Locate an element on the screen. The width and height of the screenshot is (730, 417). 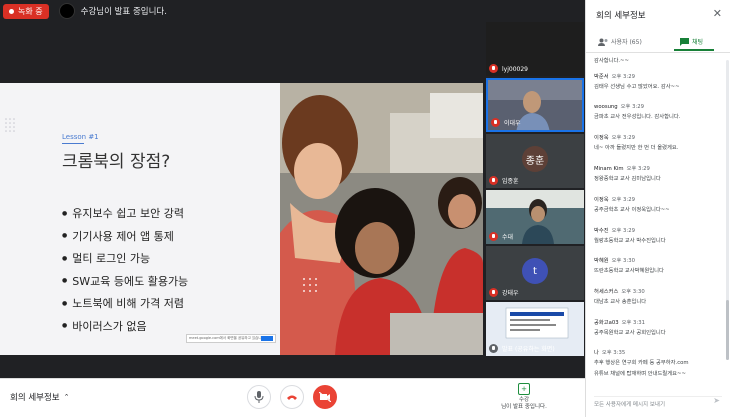
message-text: 공주금학초 교사 이정욱입니다~~ is located at coordinates (632, 210).